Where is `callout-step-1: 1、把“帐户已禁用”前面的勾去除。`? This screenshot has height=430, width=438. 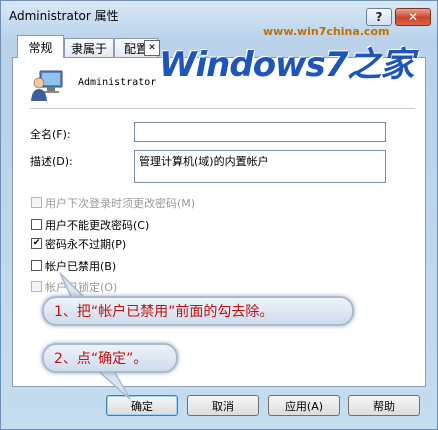
callout-step-1: 1、把“帐户已禁用”前面的勾去除。 is located at coordinates (198, 311).